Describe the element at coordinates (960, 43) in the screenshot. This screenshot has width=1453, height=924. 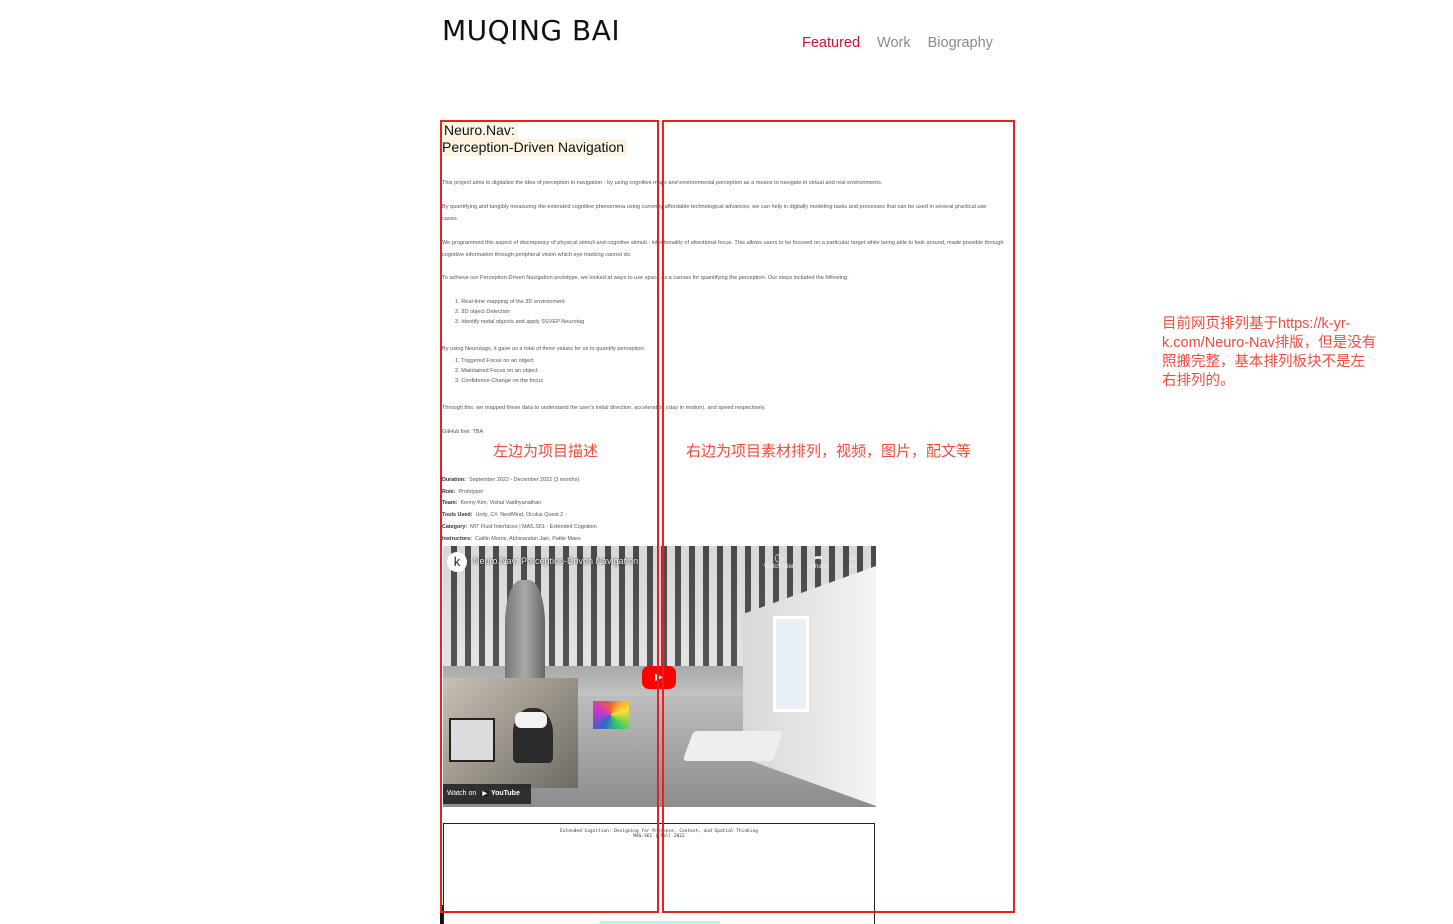
I see `nav-biography: Biography` at that location.